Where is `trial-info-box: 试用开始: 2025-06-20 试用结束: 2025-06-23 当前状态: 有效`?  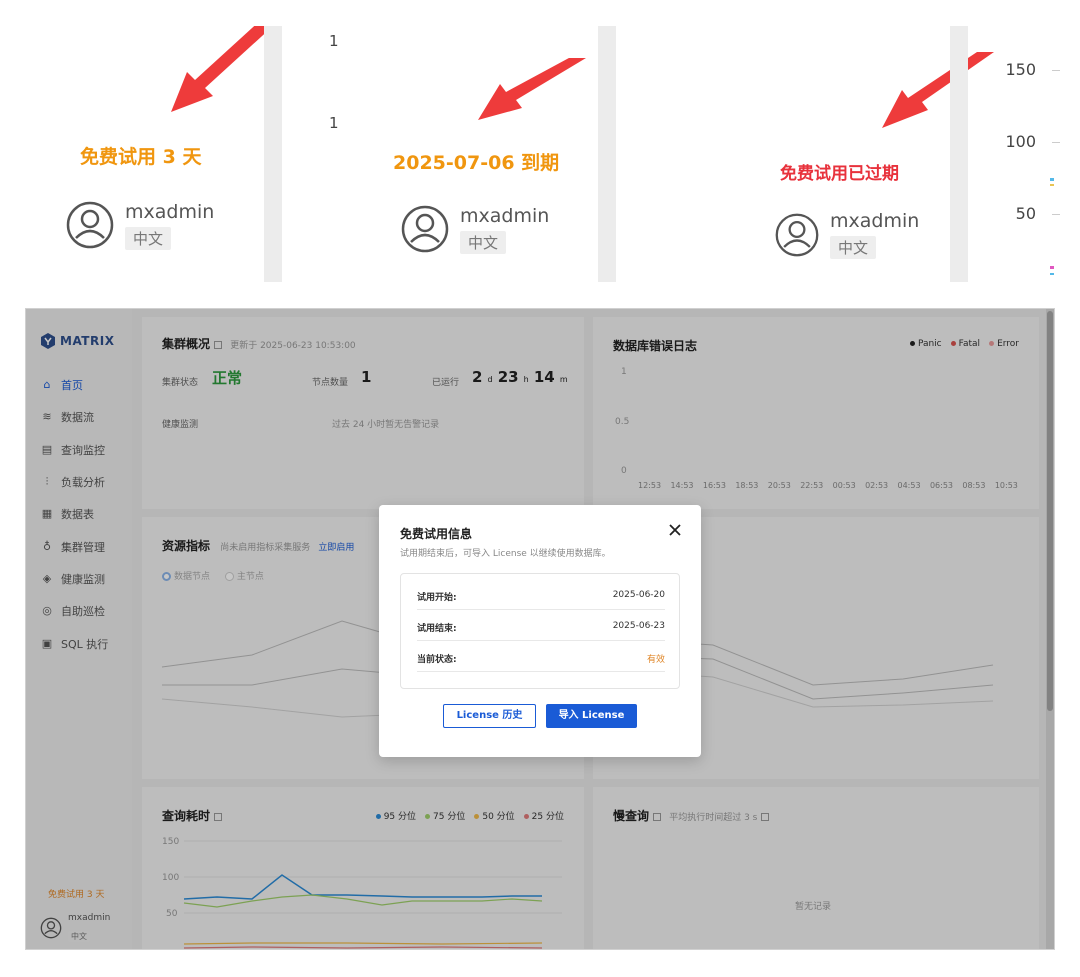 trial-info-box: 试用开始: 2025-06-20 试用结束: 2025-06-23 当前状态: 有效 is located at coordinates (540, 631).